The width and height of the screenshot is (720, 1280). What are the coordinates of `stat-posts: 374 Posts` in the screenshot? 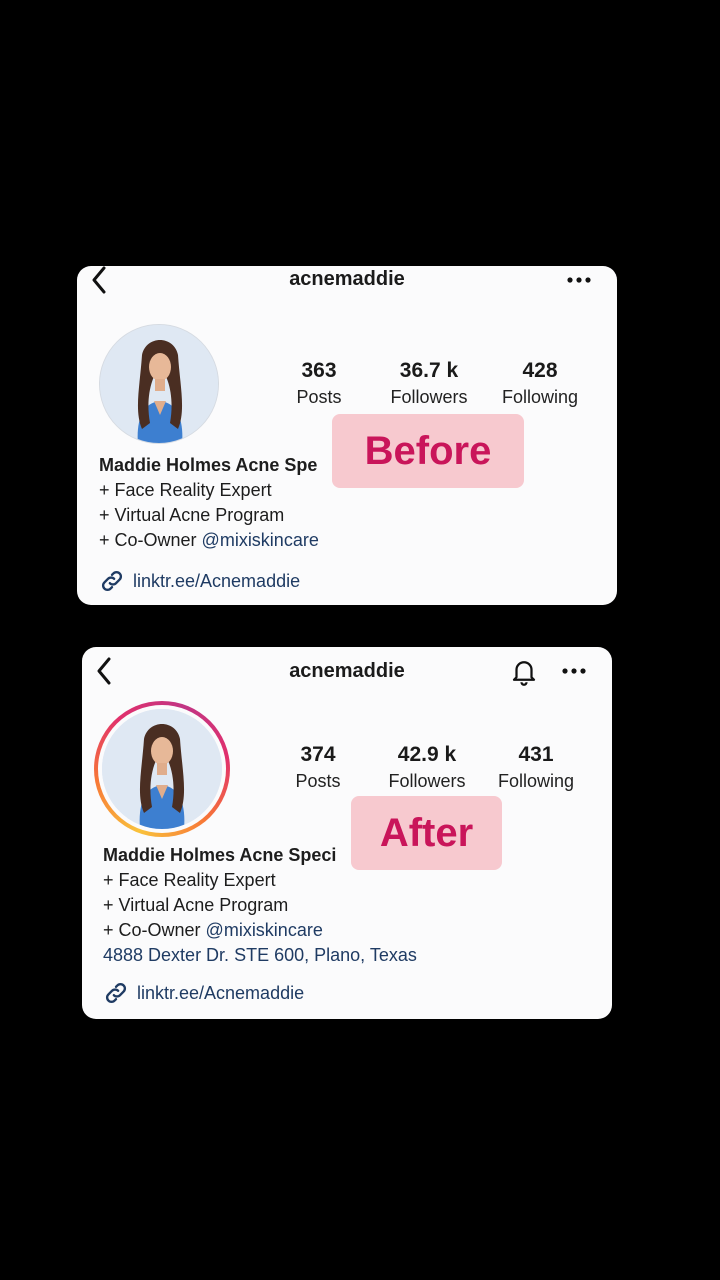 It's located at (318, 768).